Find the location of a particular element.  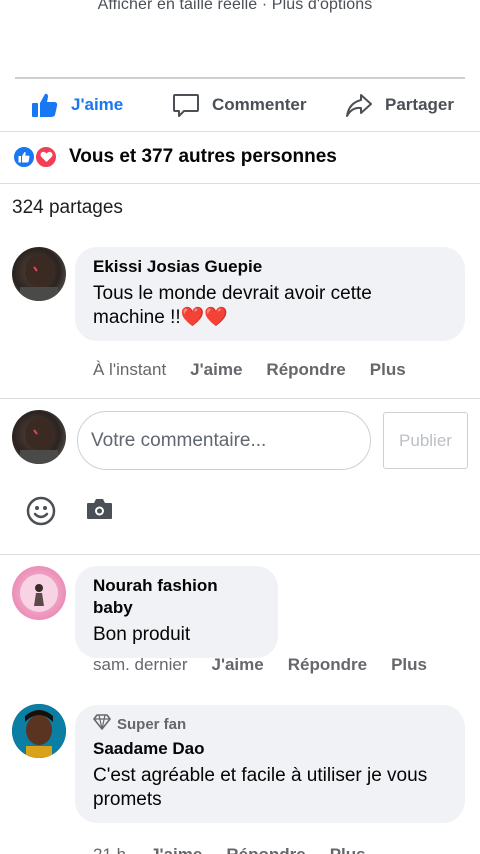

comment-author: Nourah fashion baby is located at coordinates (176, 597).